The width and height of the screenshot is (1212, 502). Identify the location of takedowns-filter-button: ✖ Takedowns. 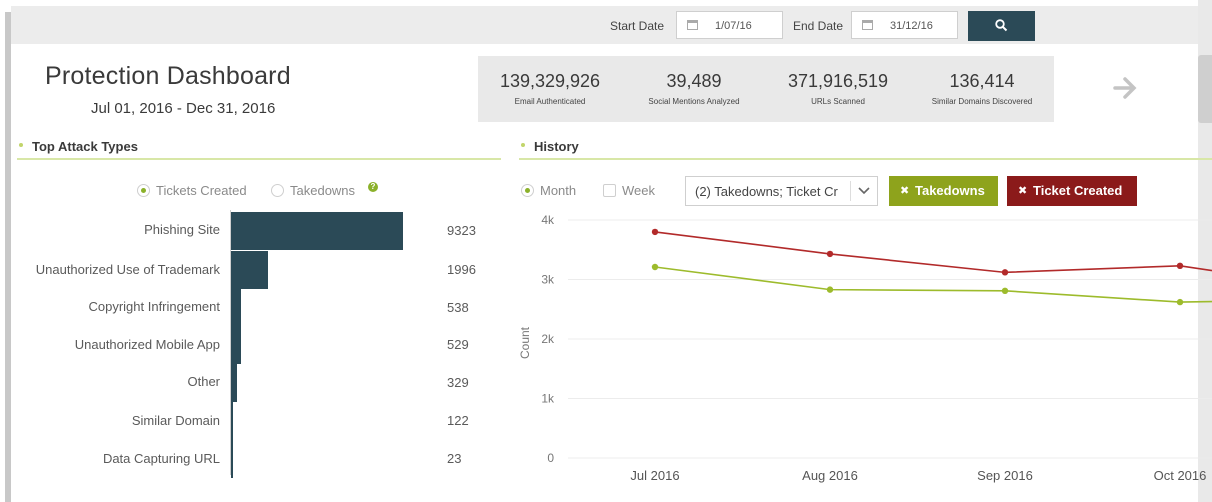
(943, 191).